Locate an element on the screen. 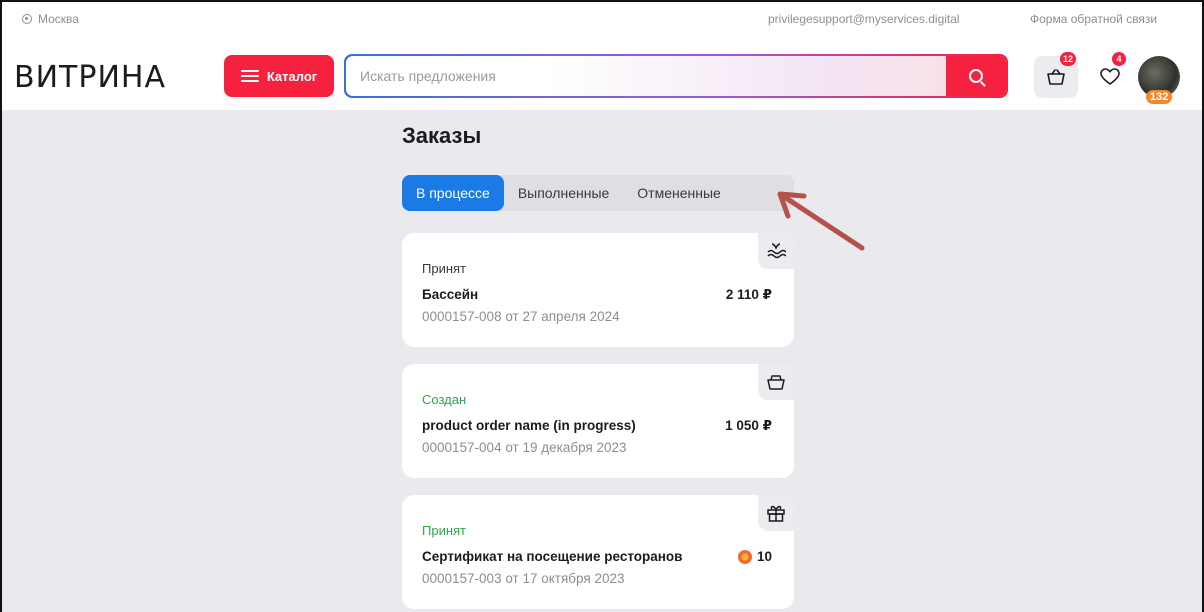  order-number-date: 0000157-004 от 19 декабря 2023 is located at coordinates (524, 447).